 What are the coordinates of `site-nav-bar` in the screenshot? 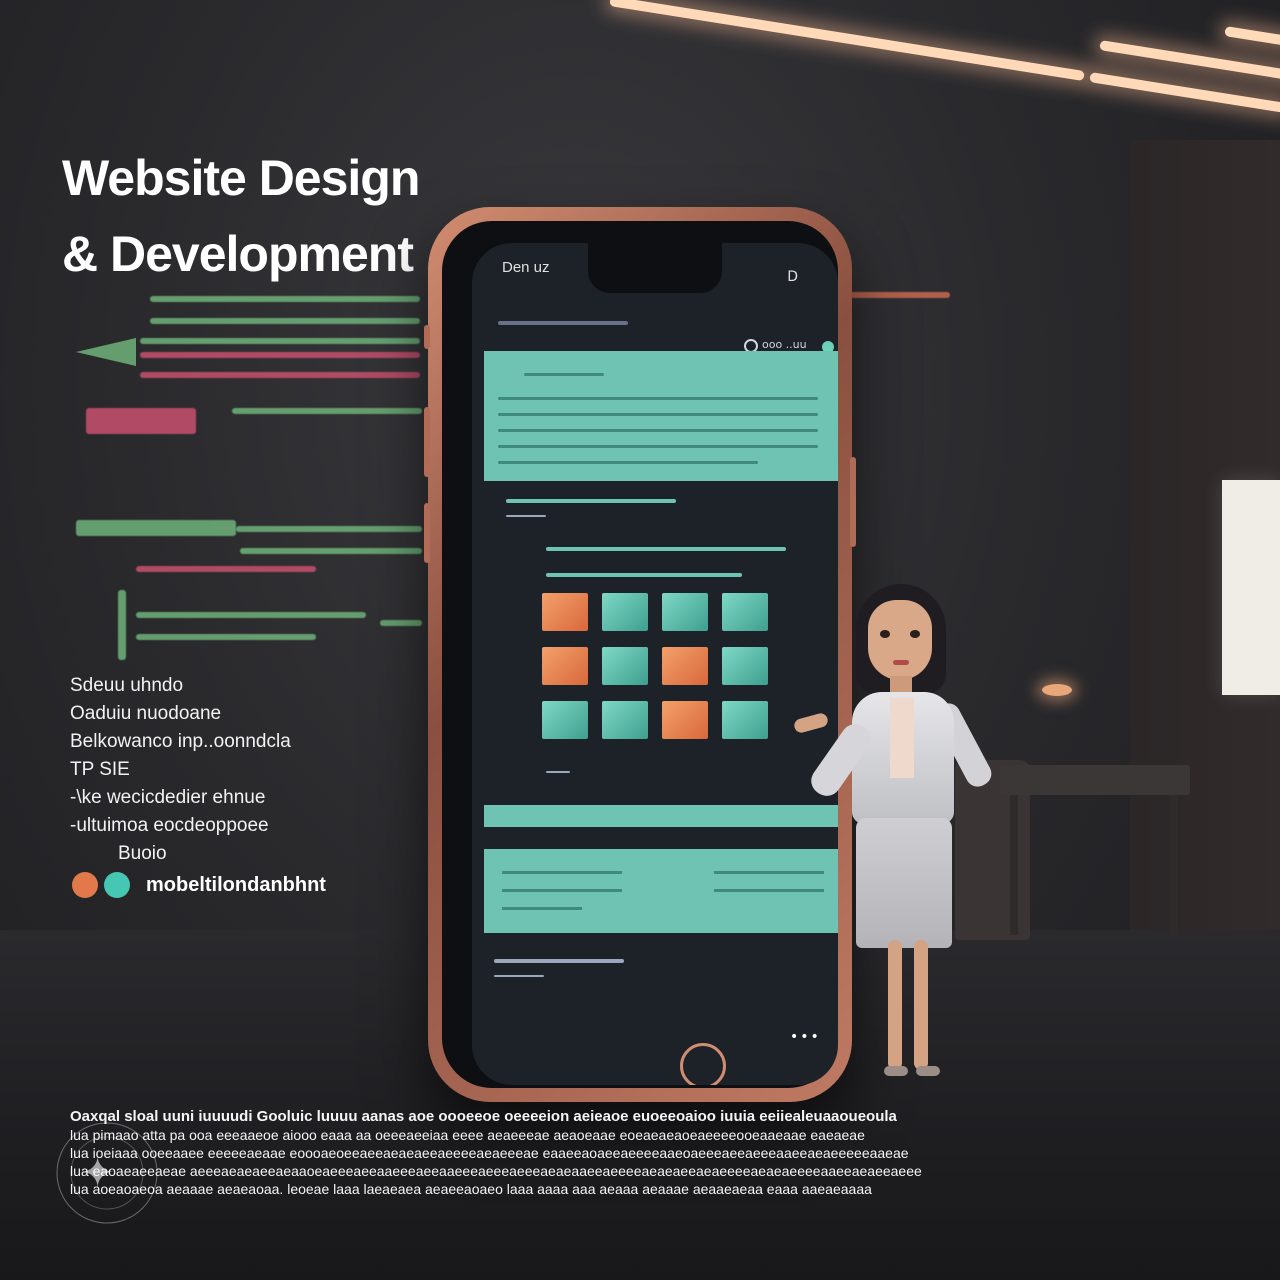 It's located at (563, 323).